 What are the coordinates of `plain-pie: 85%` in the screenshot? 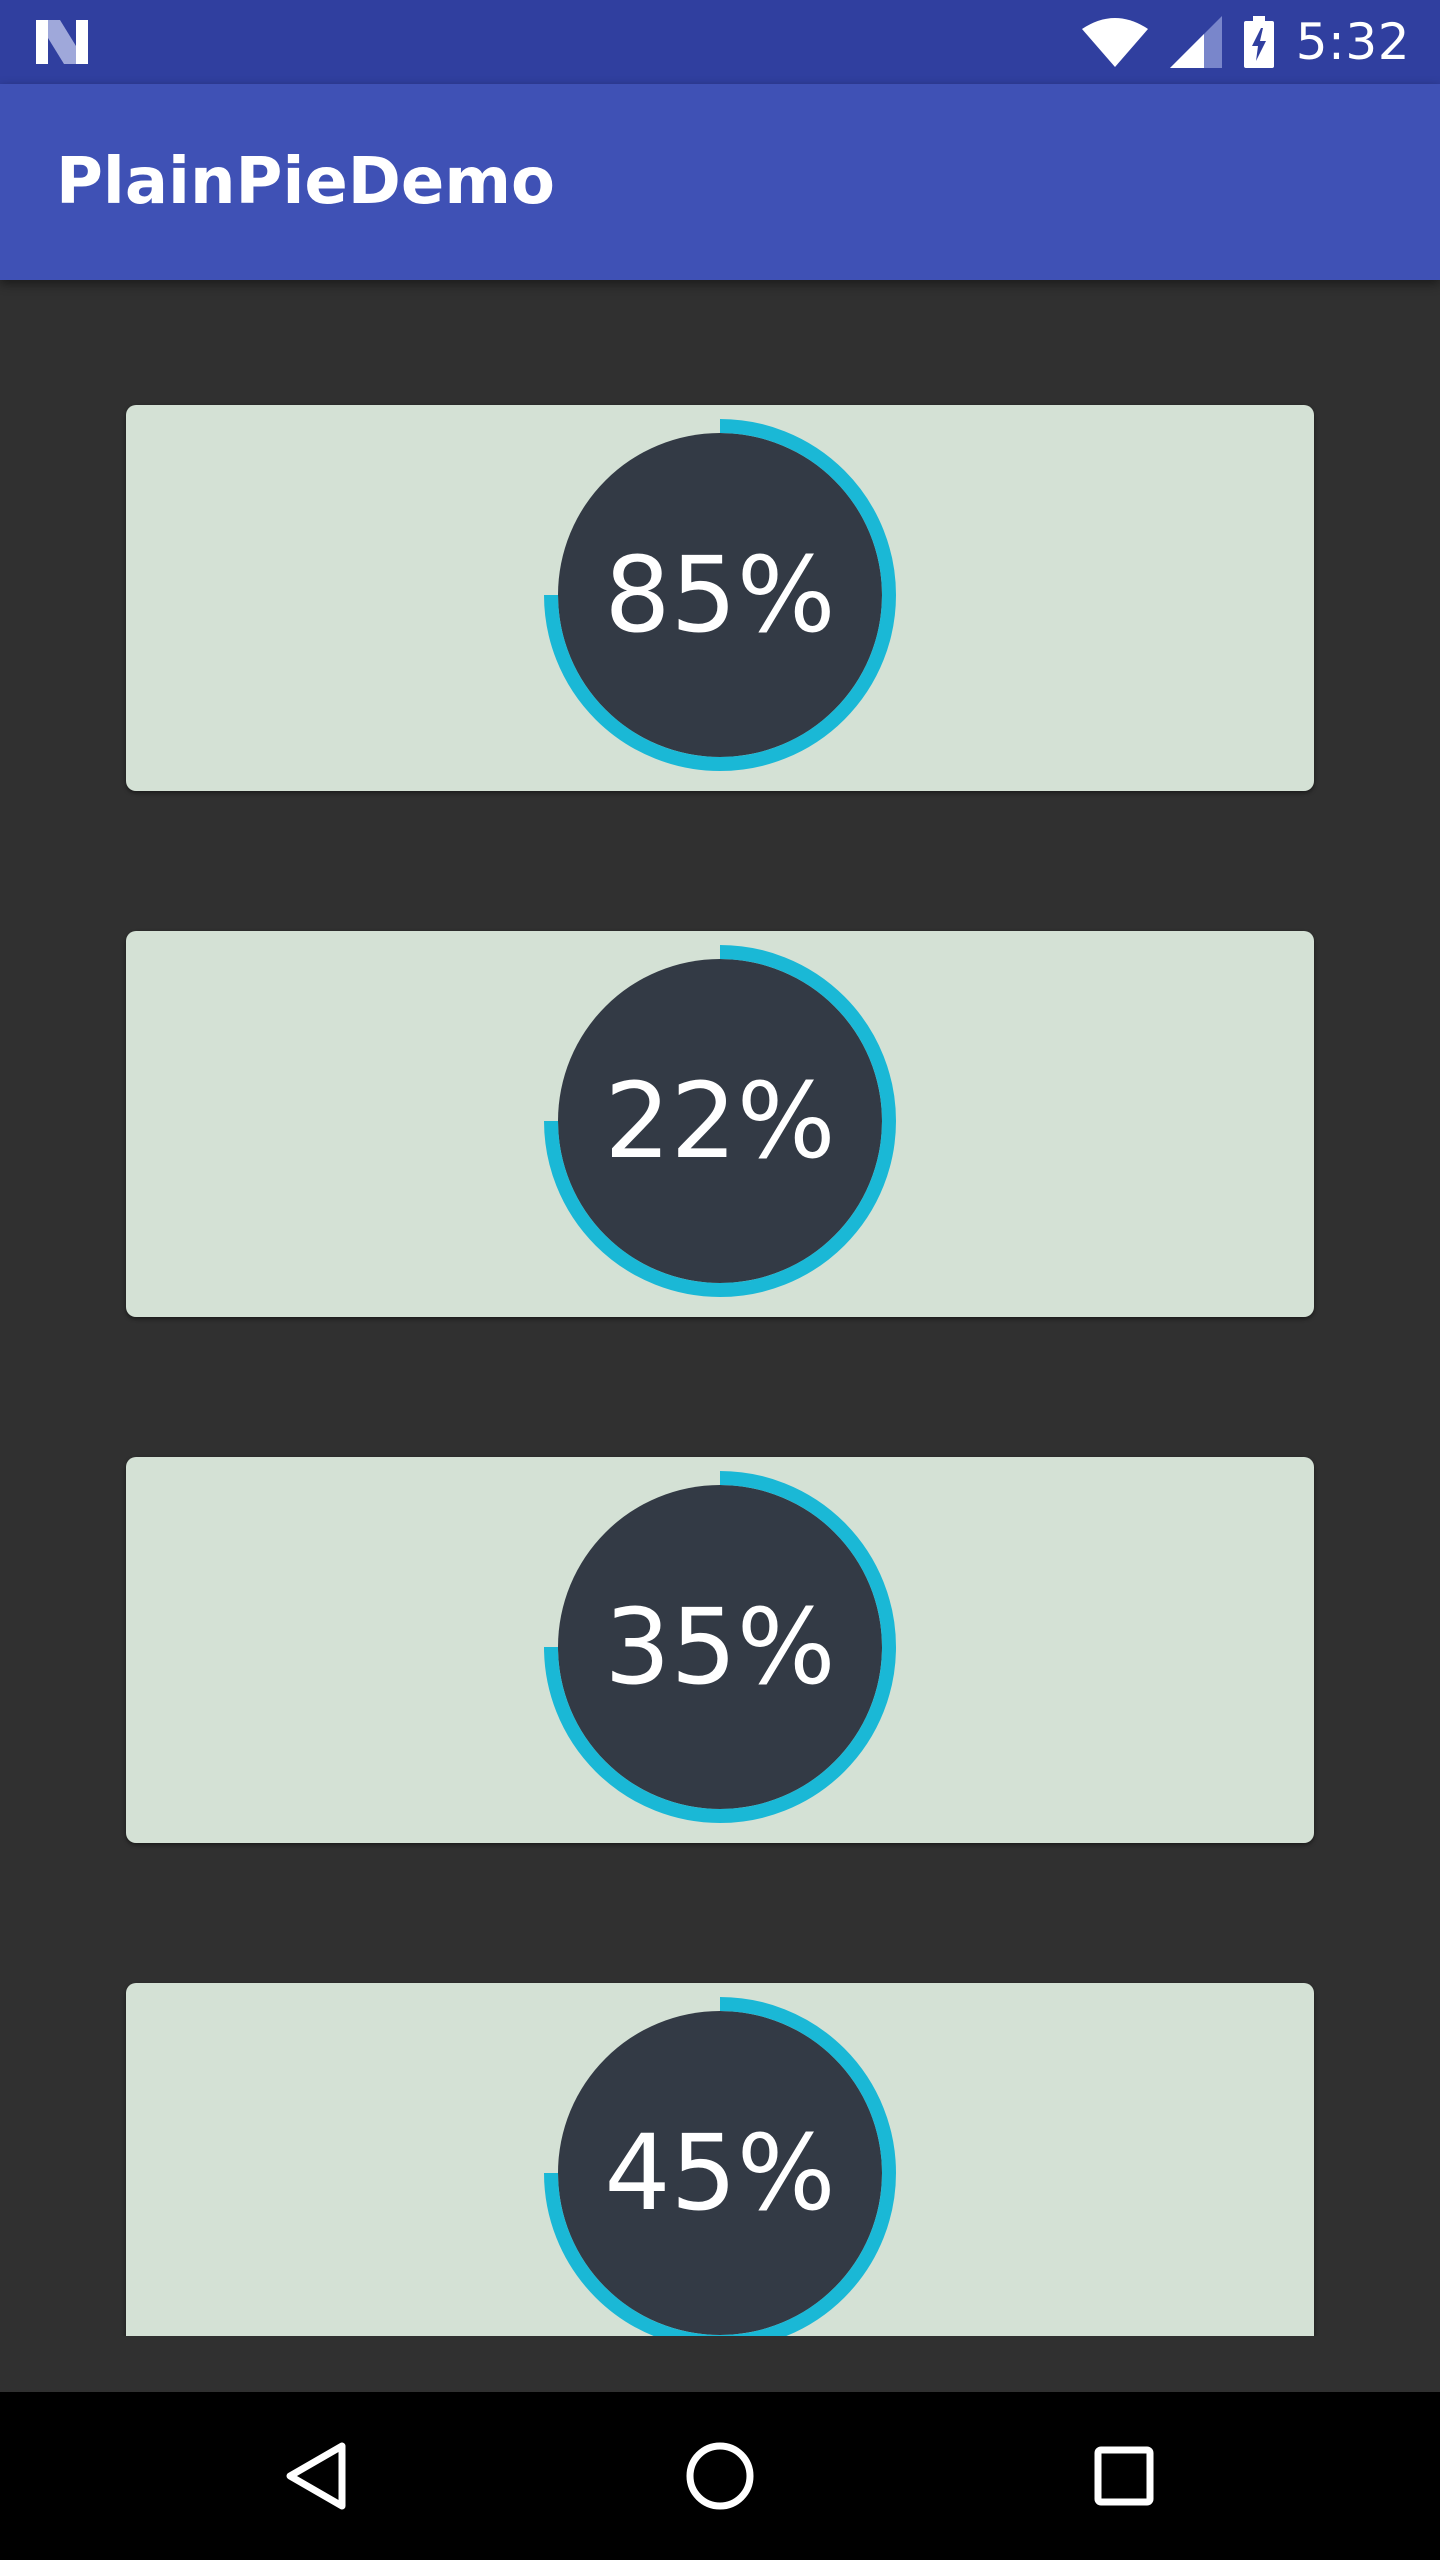 It's located at (720, 595).